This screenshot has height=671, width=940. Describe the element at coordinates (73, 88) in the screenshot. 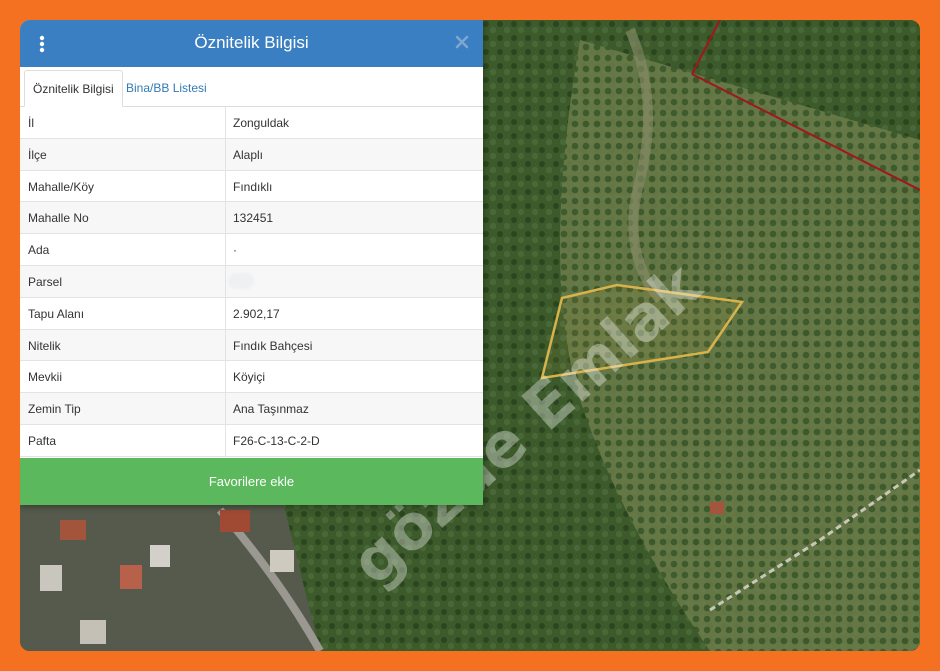

I see `tab-oznitelik-bilgisi: Öznitelik Bilgisi` at that location.